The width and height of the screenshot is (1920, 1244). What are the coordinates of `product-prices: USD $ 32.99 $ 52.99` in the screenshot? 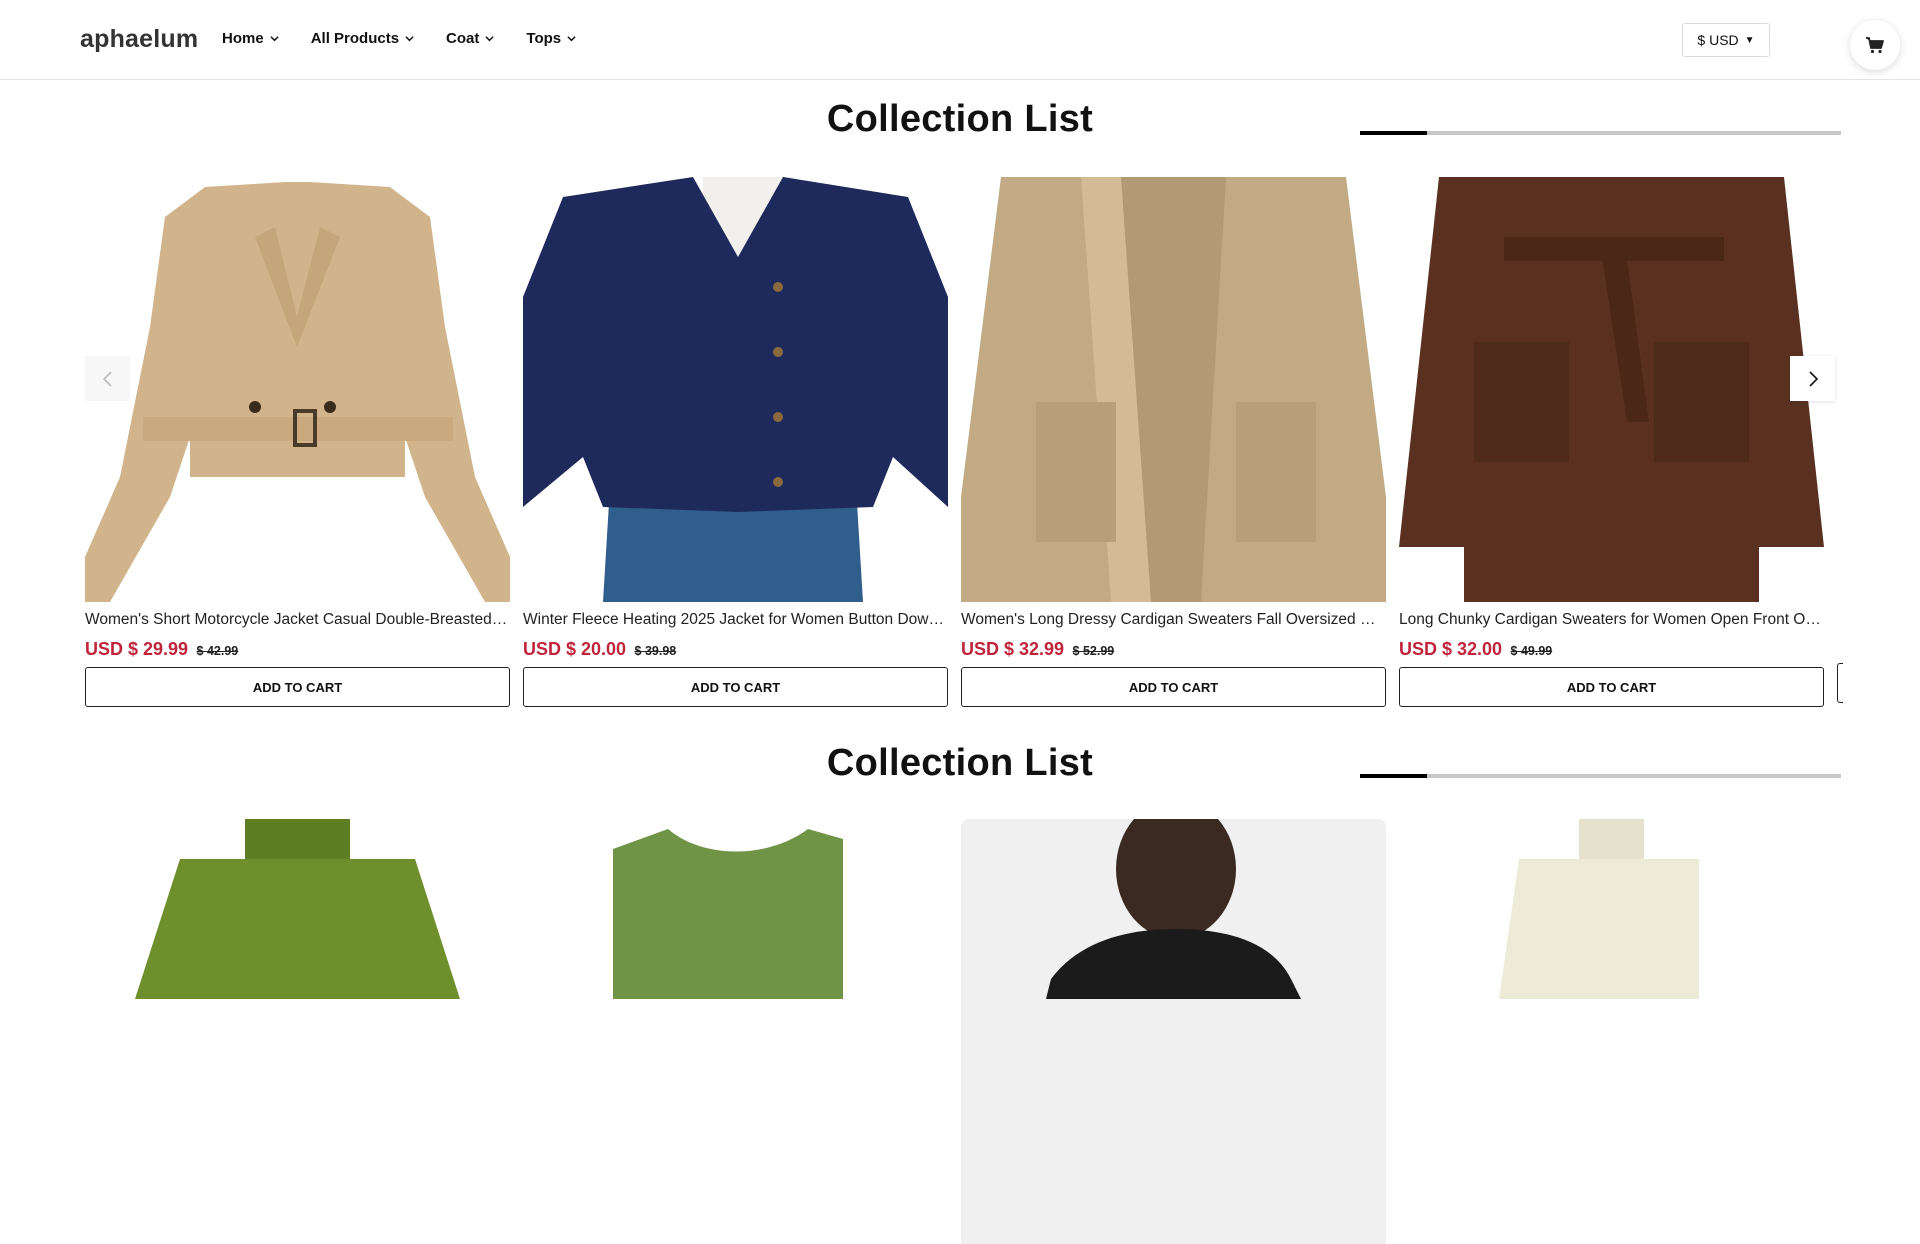 It's located at (1037, 649).